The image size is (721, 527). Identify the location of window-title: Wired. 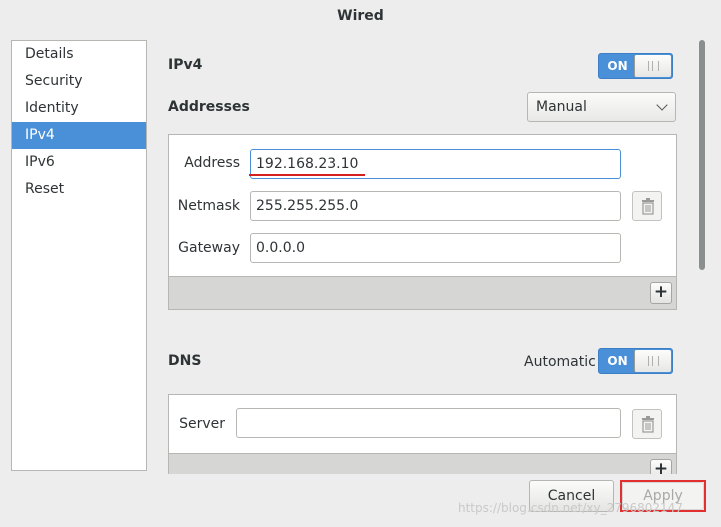
(360, 16).